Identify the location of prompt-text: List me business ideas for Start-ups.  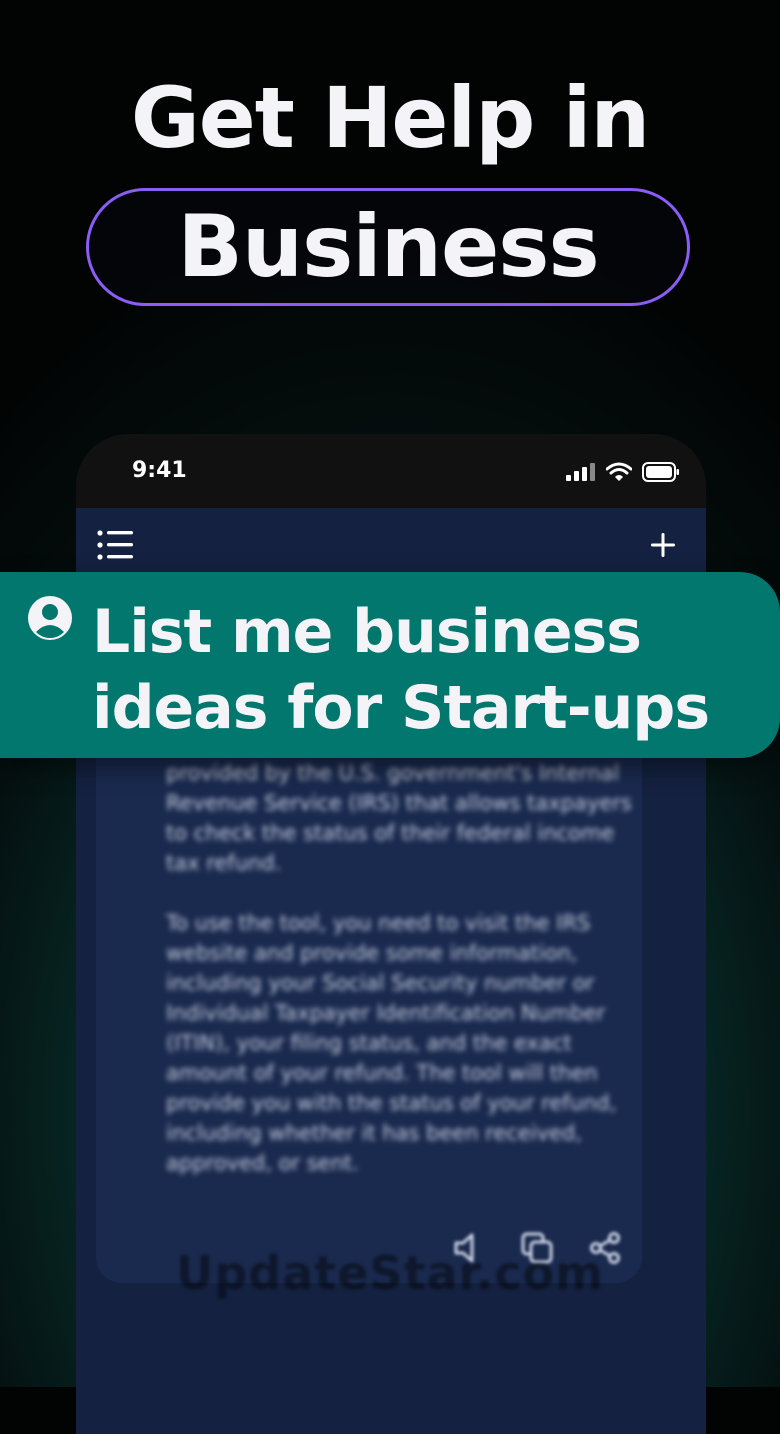
(401, 670).